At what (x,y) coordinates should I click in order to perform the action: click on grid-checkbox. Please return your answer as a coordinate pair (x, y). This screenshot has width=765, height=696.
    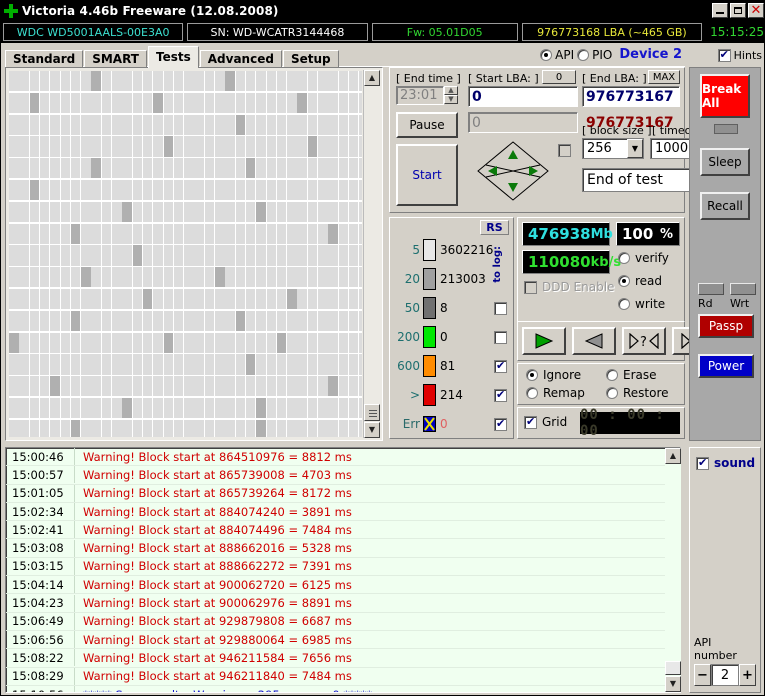
    Looking at the image, I should click on (530, 422).